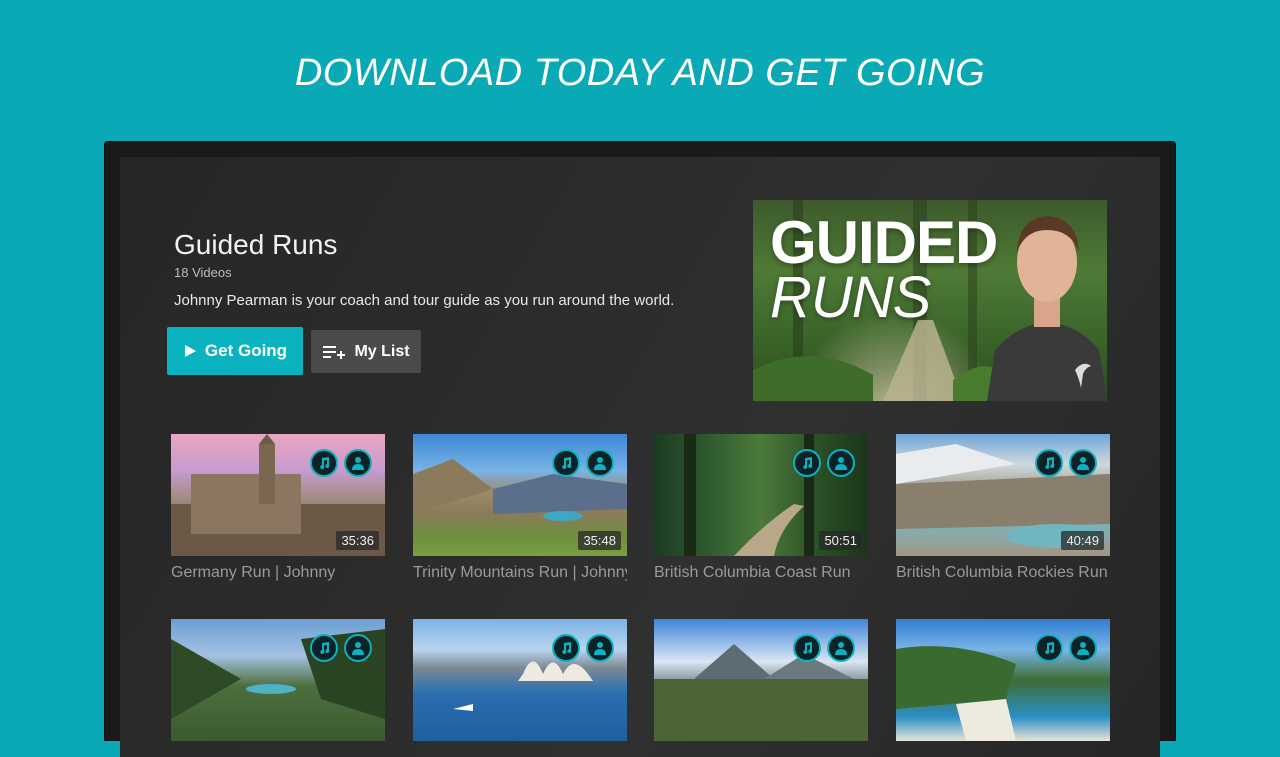 The width and height of the screenshot is (1280, 757). I want to click on video-title: Germany Run | Johnny, so click(253, 572).